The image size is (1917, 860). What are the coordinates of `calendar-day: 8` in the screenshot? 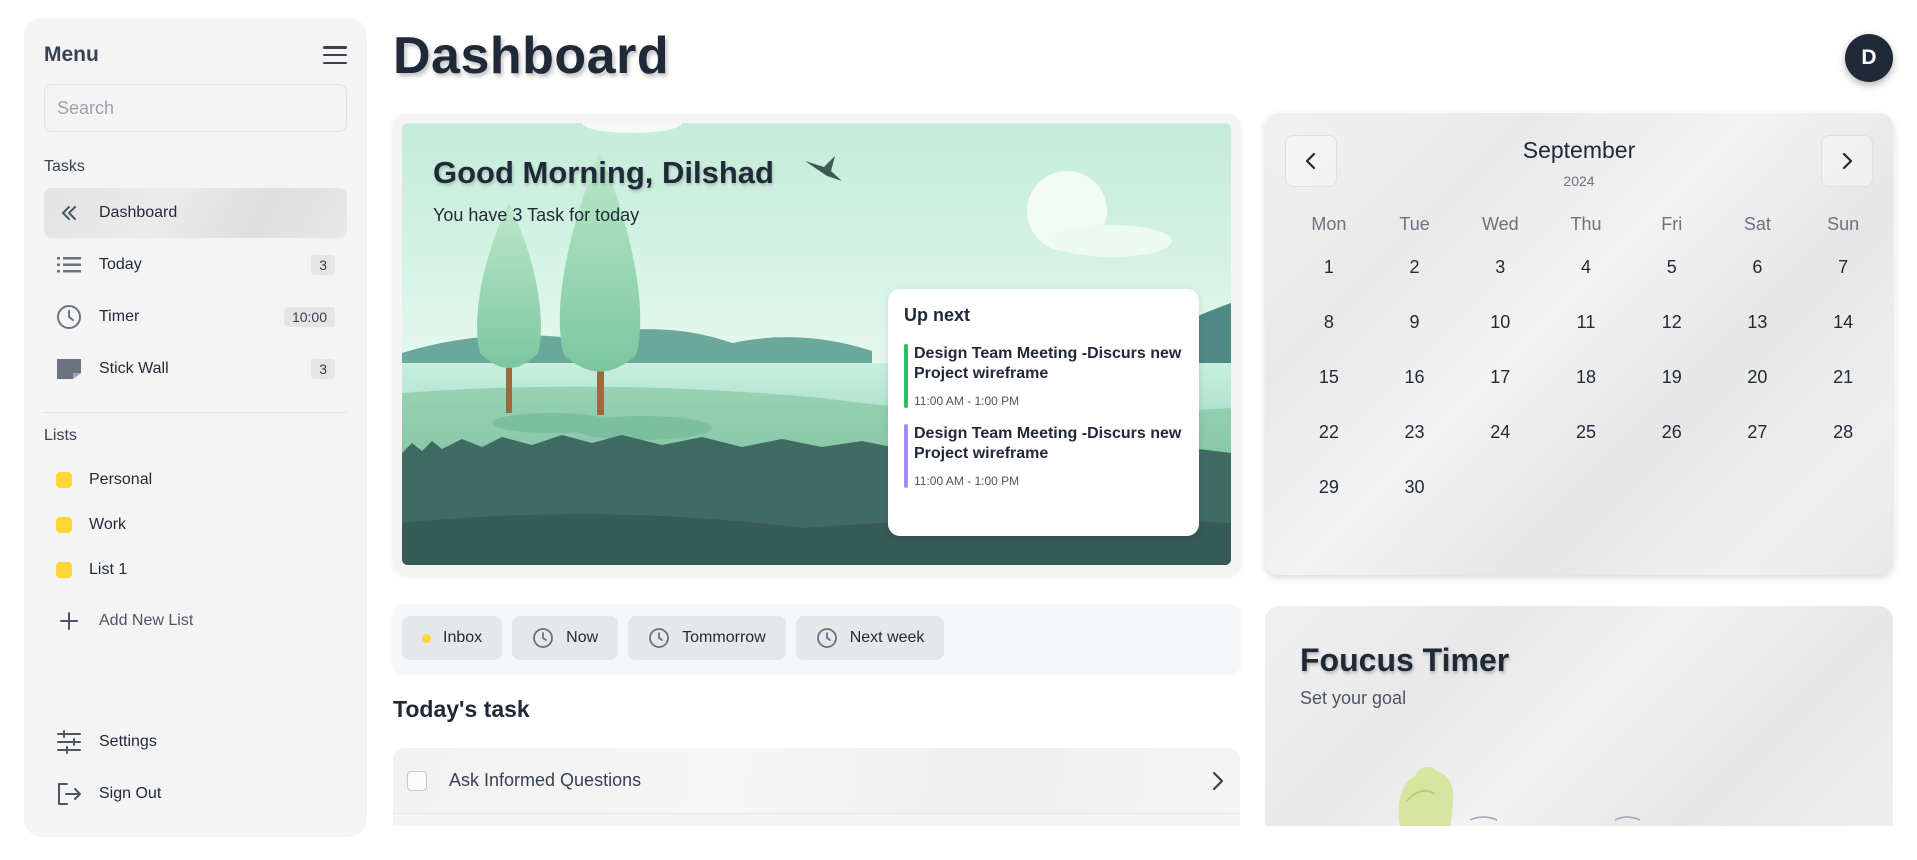 It's located at (1329, 322).